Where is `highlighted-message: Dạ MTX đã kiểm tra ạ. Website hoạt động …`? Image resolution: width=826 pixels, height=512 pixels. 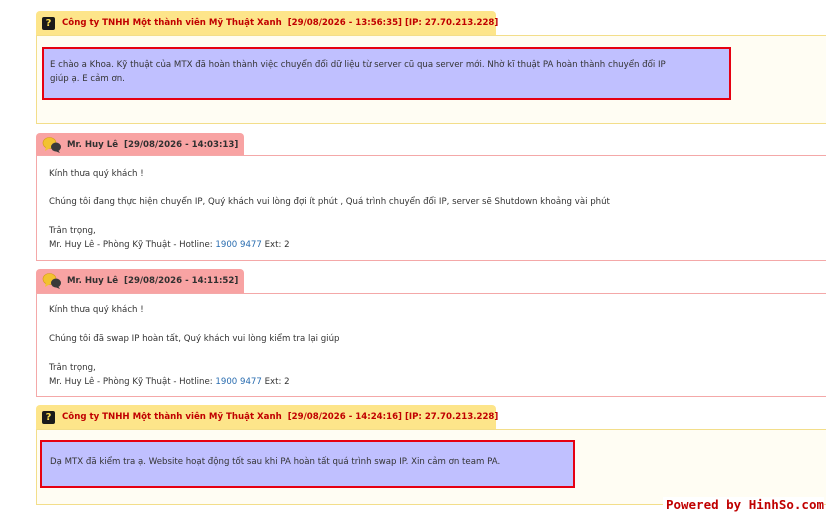
highlighted-message: Dạ MTX đã kiểm tra ạ. Website hoạt động … is located at coordinates (307, 464).